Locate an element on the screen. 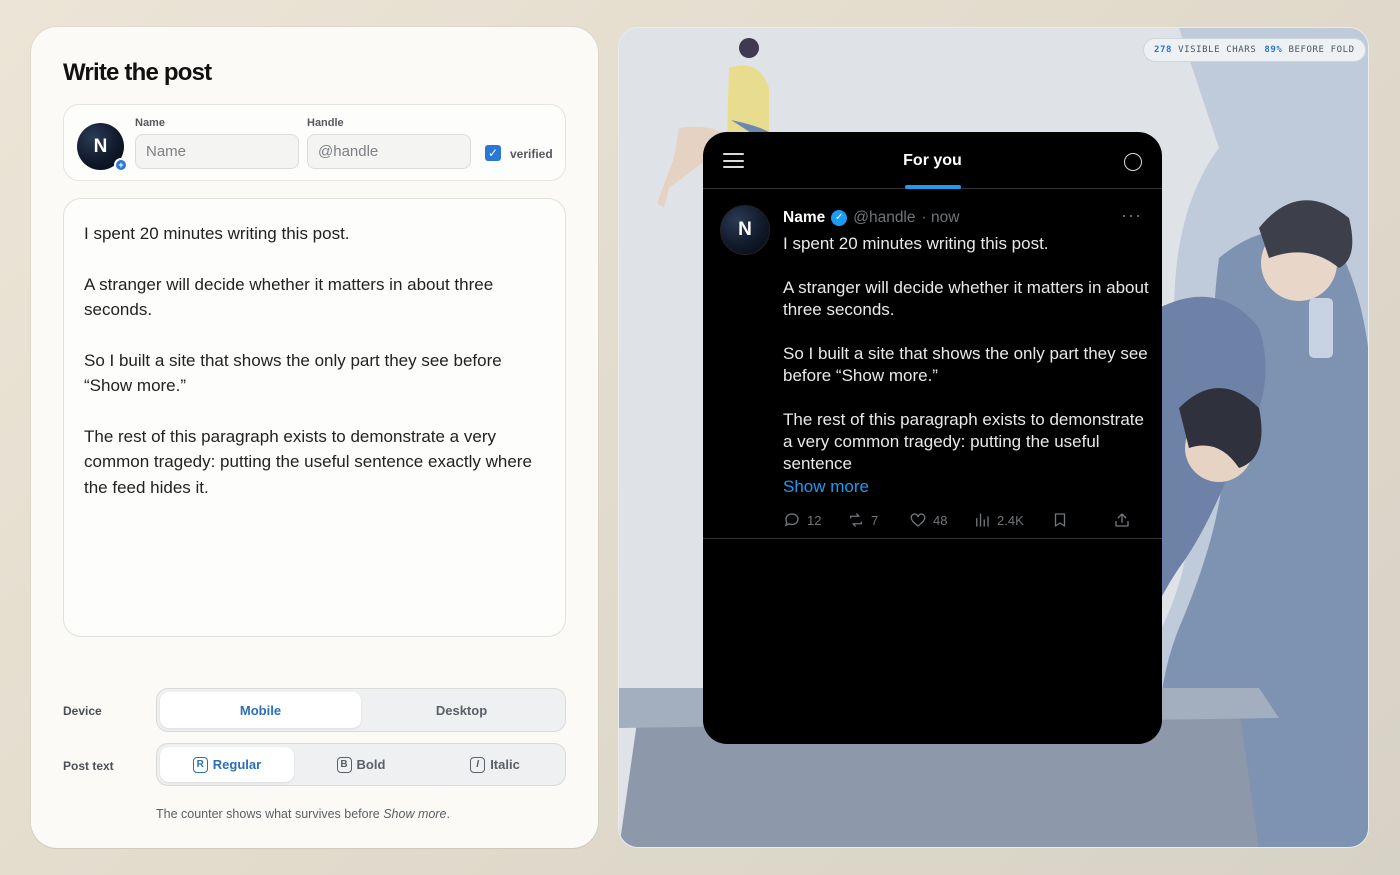 The height and width of the screenshot is (875, 1400). page-title: Write the post is located at coordinates (137, 72).